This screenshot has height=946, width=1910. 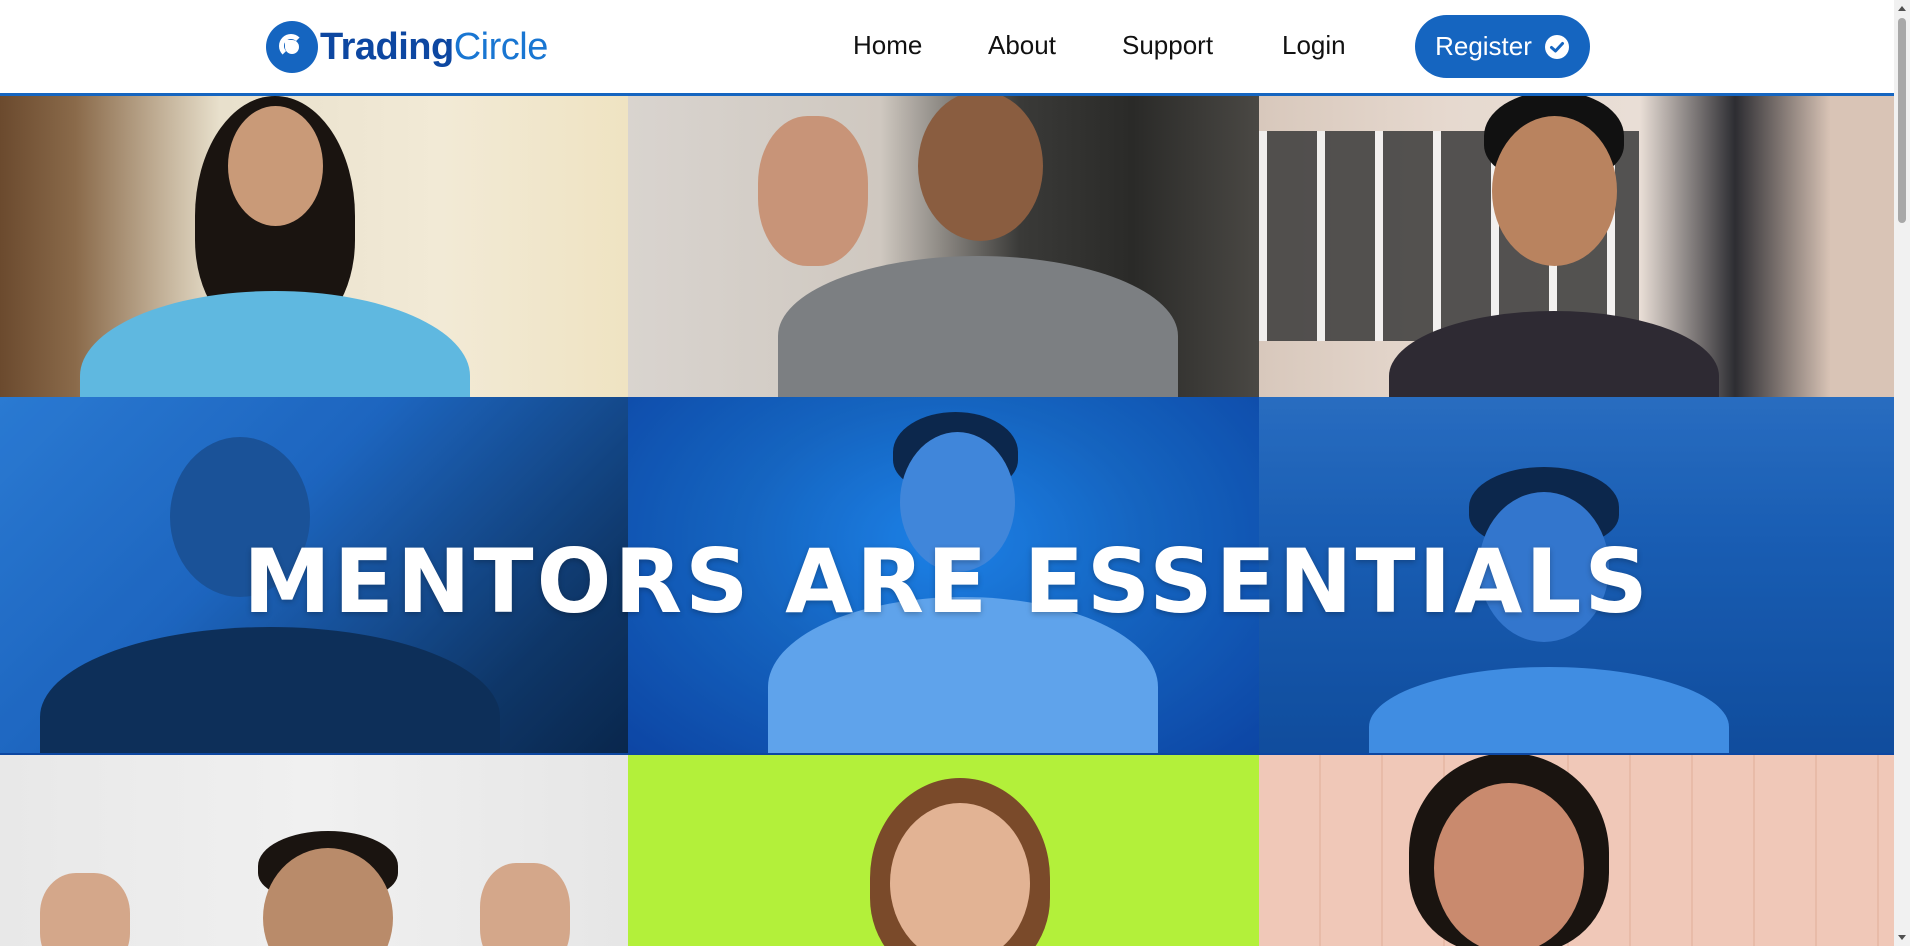 What do you see at coordinates (1167, 45) in the screenshot?
I see `nav-support: Support` at bounding box center [1167, 45].